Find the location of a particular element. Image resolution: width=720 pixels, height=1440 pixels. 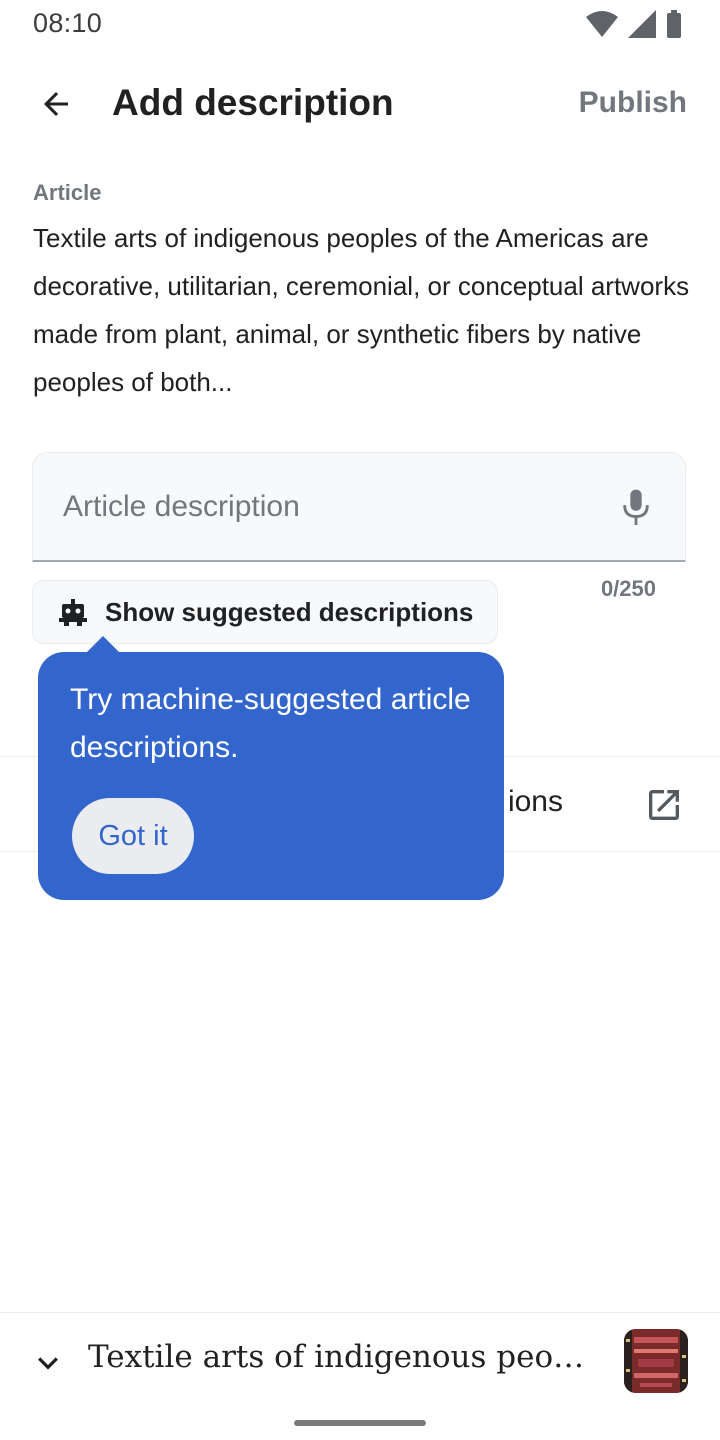

description-field is located at coordinates (359, 507).